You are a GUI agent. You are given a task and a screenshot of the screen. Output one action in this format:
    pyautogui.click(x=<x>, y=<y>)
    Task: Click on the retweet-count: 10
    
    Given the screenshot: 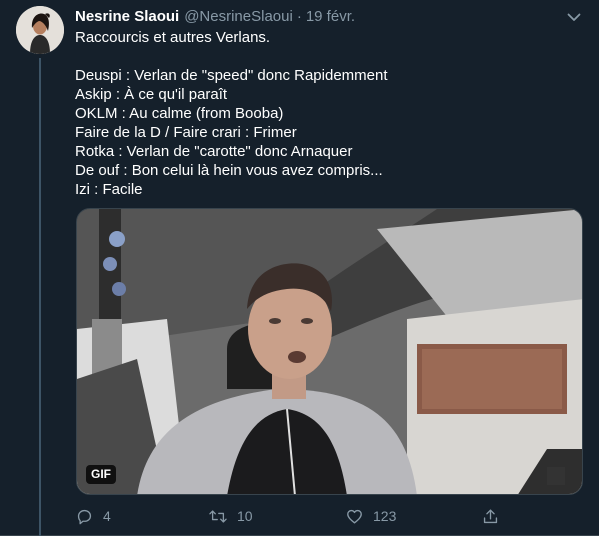 What is the action you would take?
    pyautogui.click(x=245, y=516)
    